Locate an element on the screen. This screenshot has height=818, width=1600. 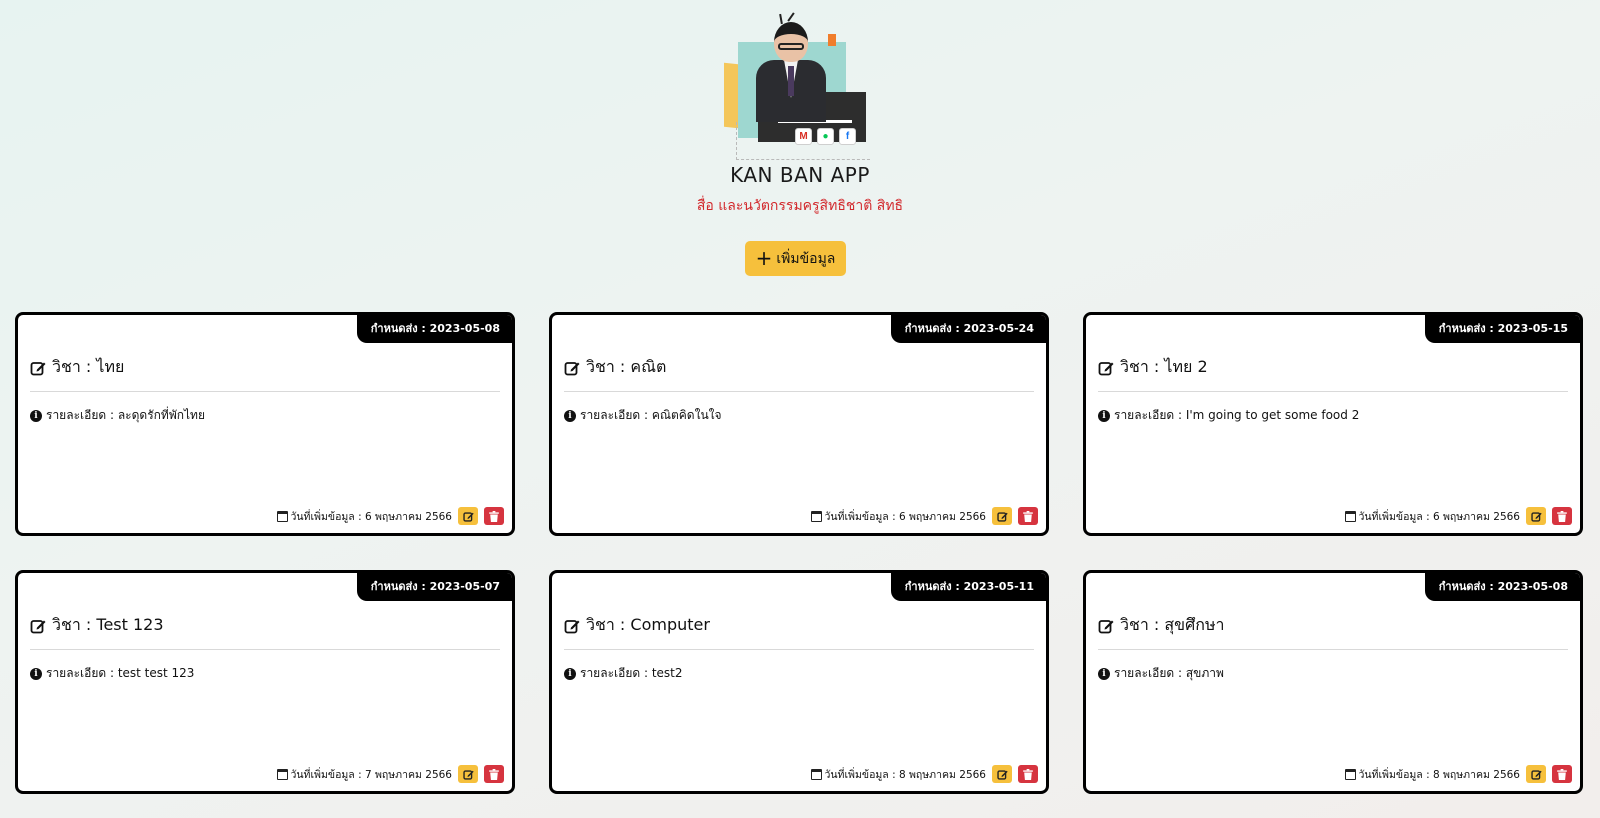
added-date-text: วันที่เพิ่มข้อมูล : 7 พฤษภาคม 2566 is located at coordinates (371, 774).